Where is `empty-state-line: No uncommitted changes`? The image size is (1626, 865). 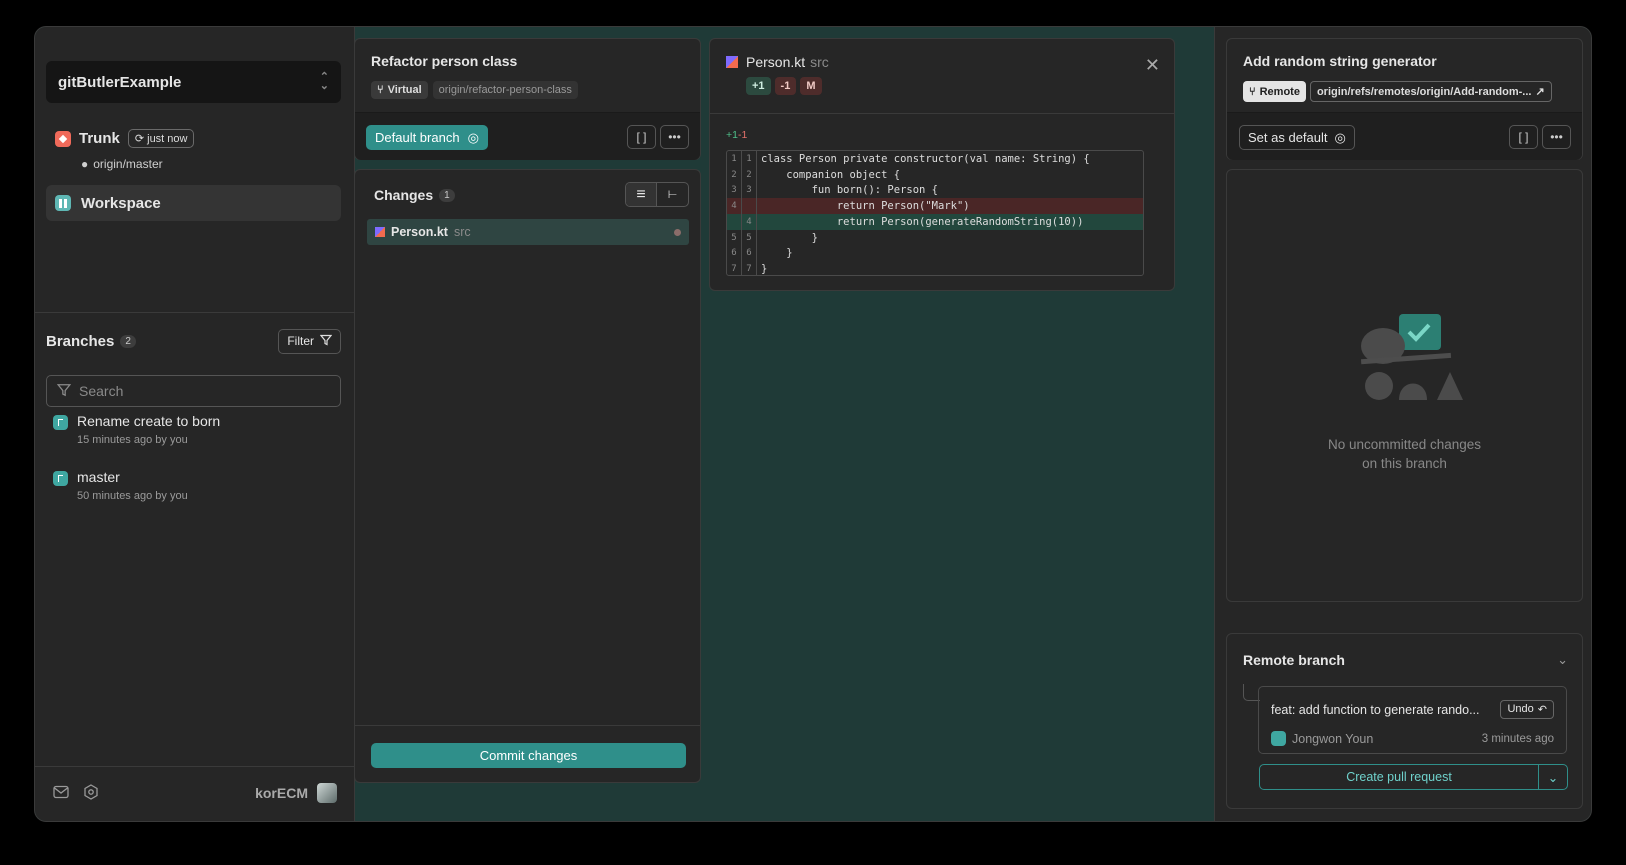 empty-state-line: No uncommitted changes is located at coordinates (1404, 444).